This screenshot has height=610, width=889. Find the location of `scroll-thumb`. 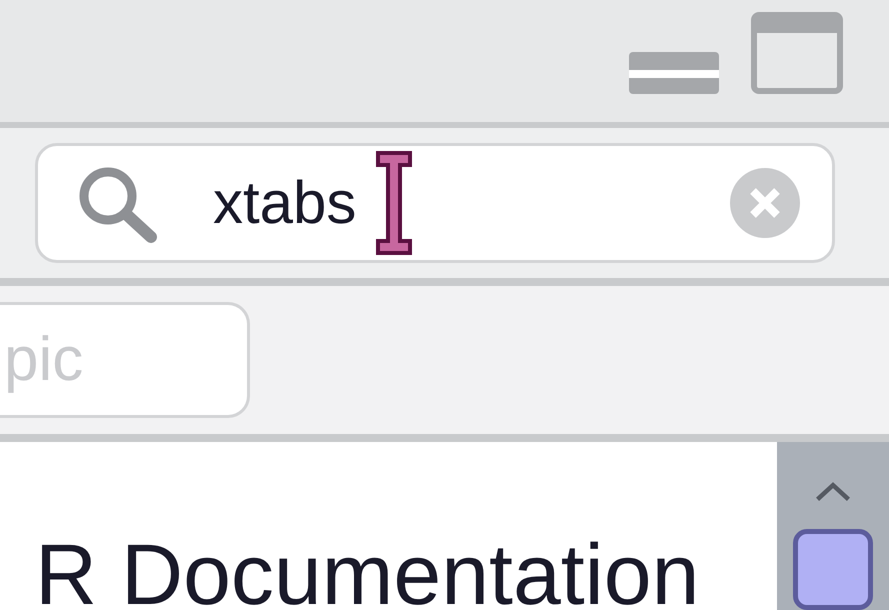

scroll-thumb is located at coordinates (833, 569).